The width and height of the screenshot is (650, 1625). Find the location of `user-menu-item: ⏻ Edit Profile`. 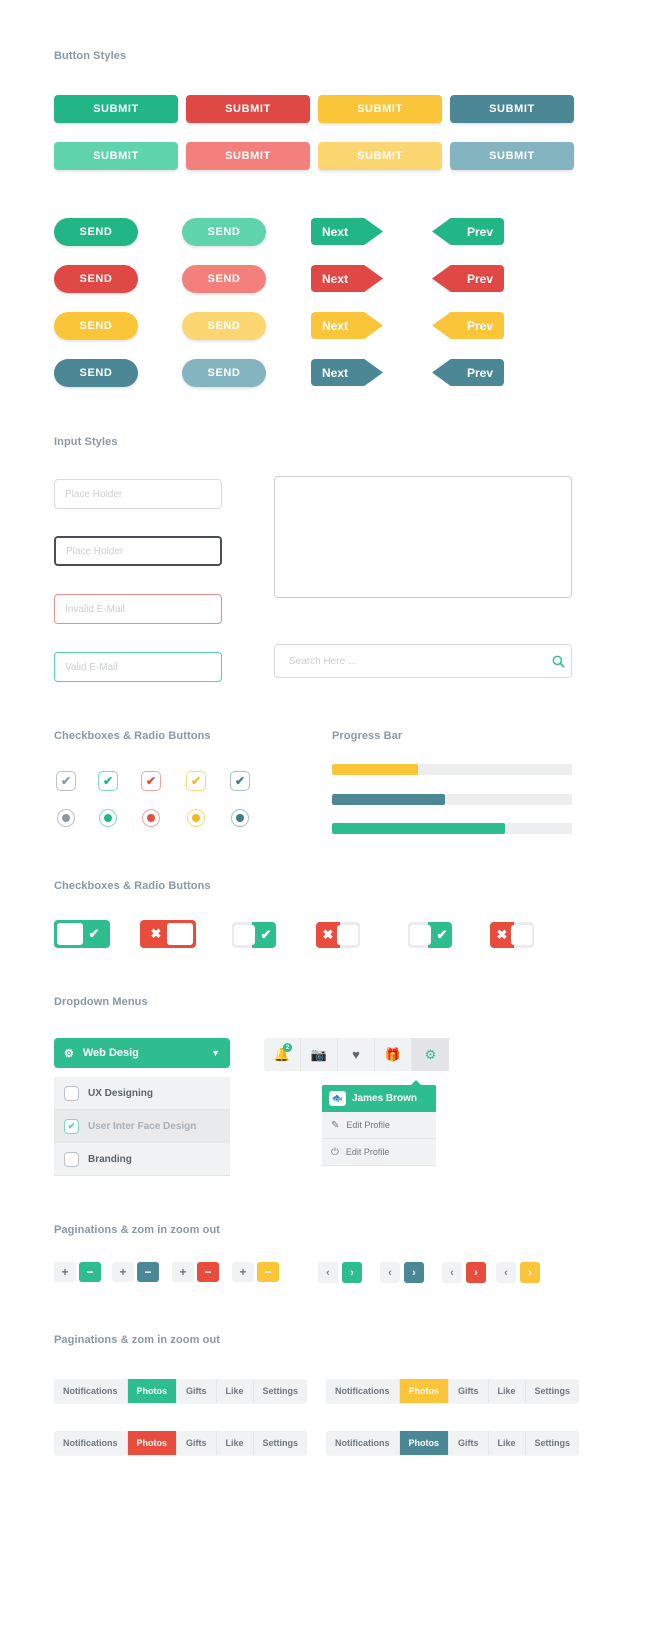

user-menu-item: ⏻ Edit Profile is located at coordinates (379, 1152).